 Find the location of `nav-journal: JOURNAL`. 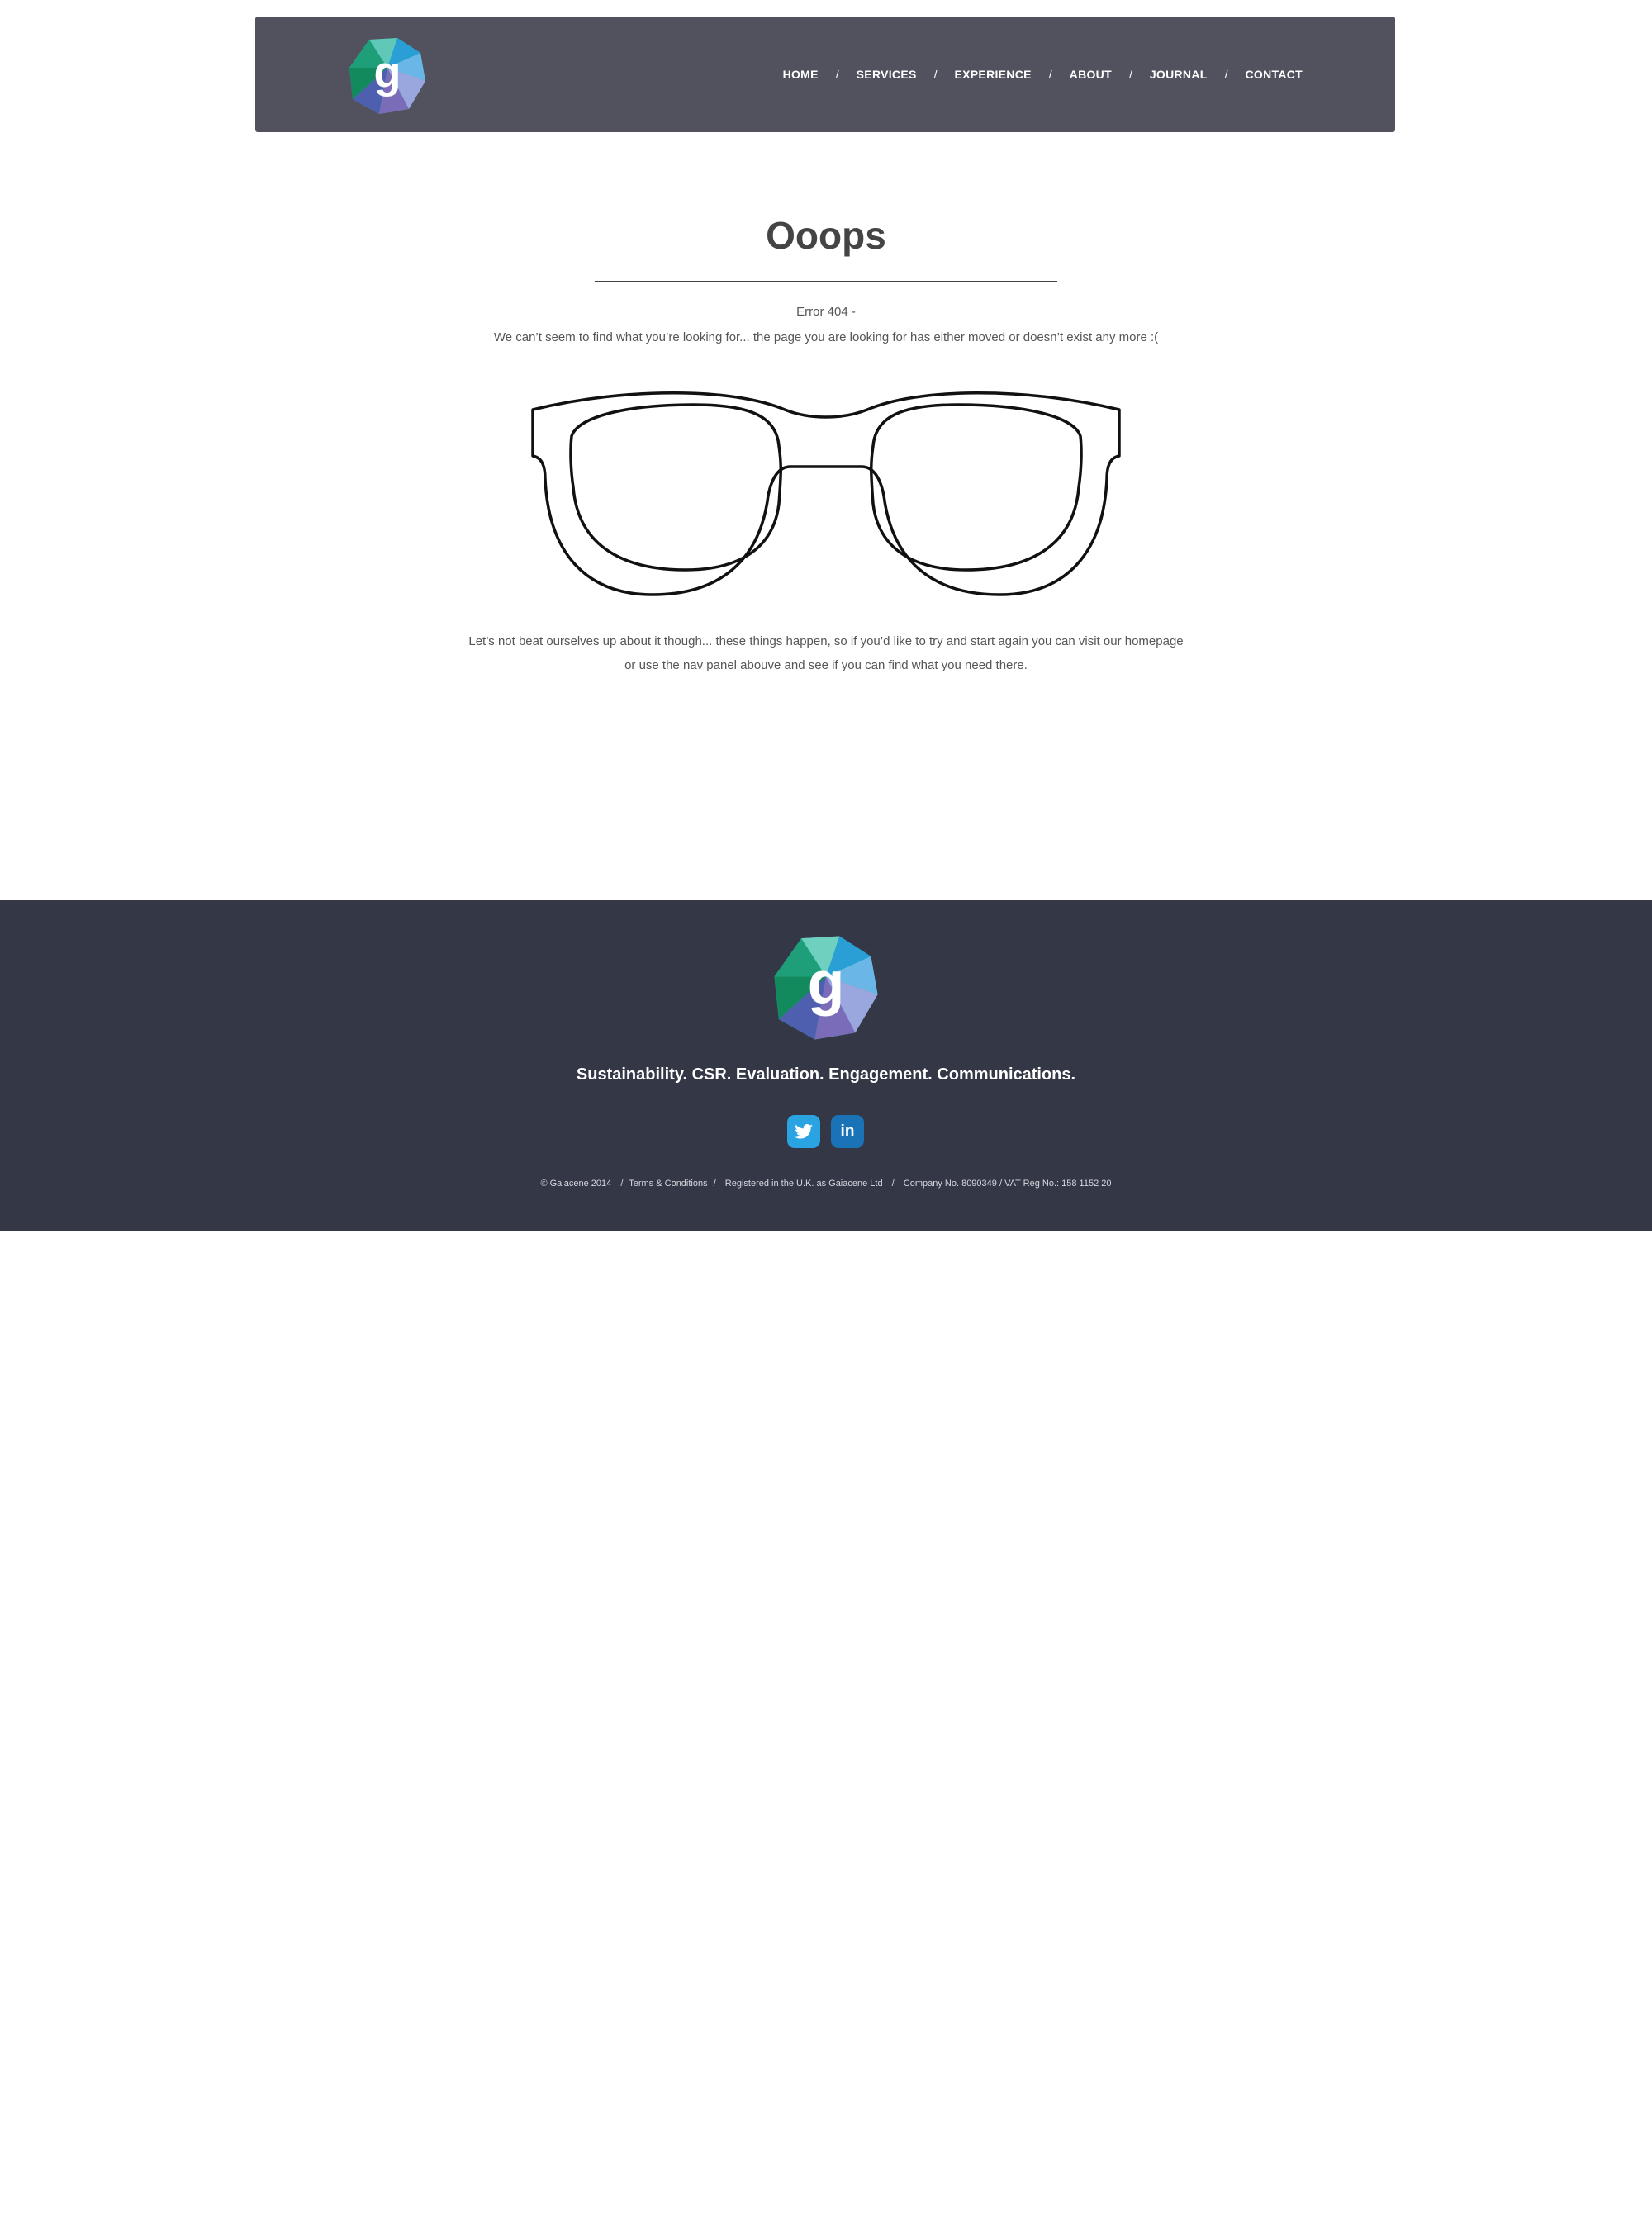

nav-journal: JOURNAL is located at coordinates (1179, 74).